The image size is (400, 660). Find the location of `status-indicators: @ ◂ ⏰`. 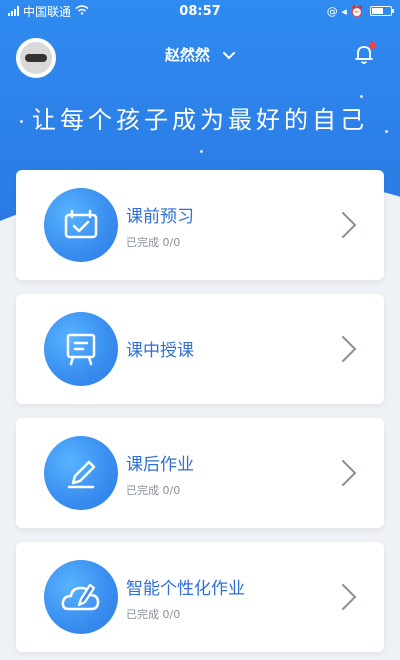

status-indicators: @ ◂ ⏰ is located at coordinates (345, 11).